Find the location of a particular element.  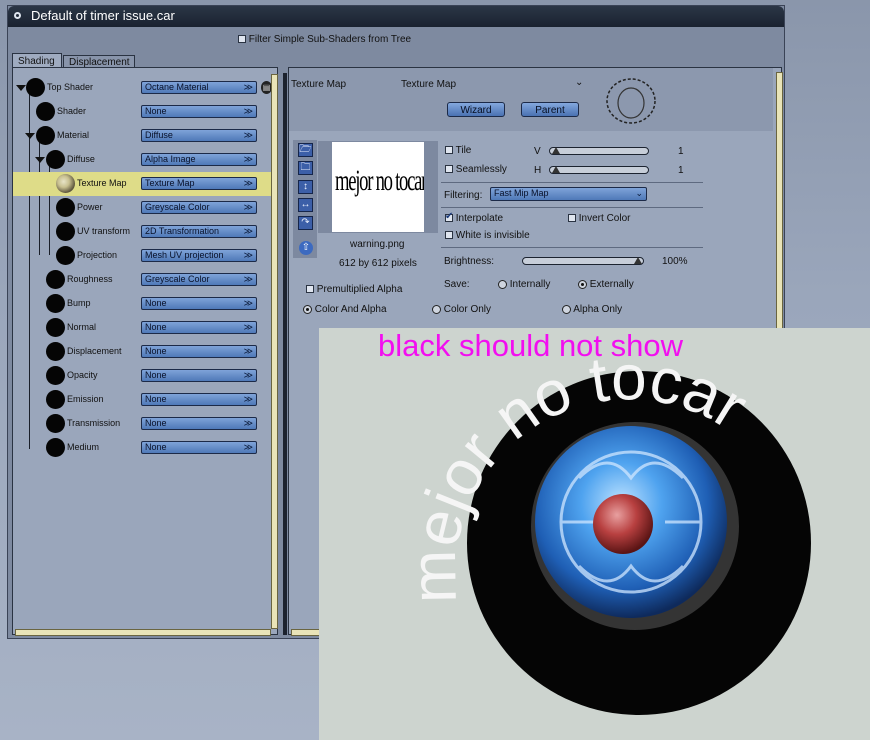

brightness-knob is located at coordinates (638, 260).